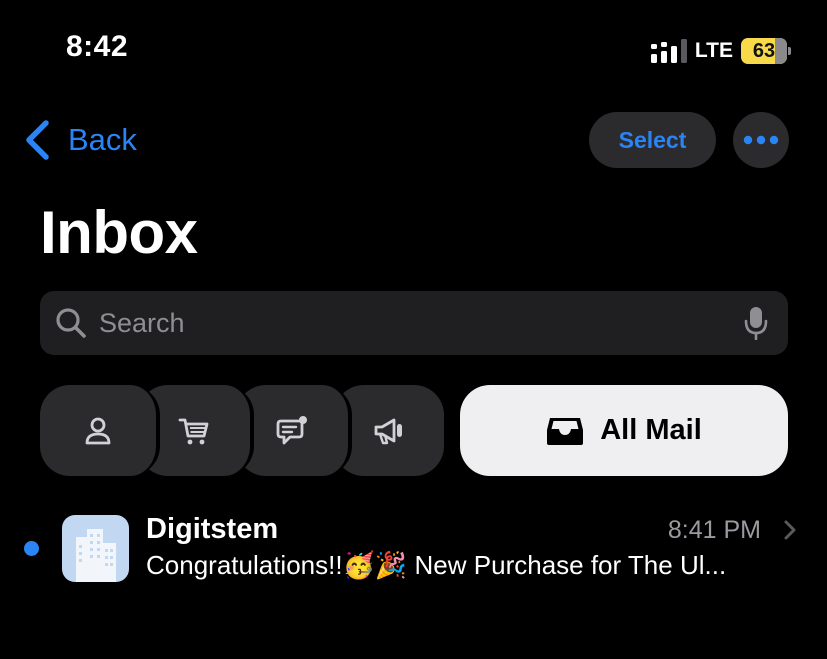 This screenshot has height=659, width=827. What do you see at coordinates (97, 46) in the screenshot?
I see `status-time: 8:42` at bounding box center [97, 46].